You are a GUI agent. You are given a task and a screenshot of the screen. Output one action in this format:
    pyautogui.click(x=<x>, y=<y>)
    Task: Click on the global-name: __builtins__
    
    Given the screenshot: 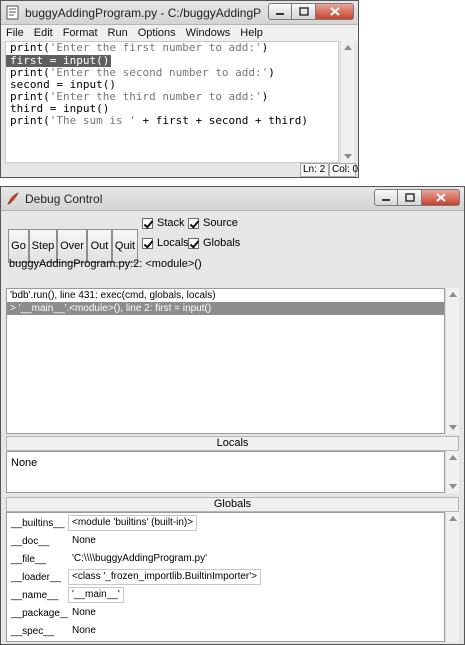 What is the action you would take?
    pyautogui.click(x=38, y=523)
    